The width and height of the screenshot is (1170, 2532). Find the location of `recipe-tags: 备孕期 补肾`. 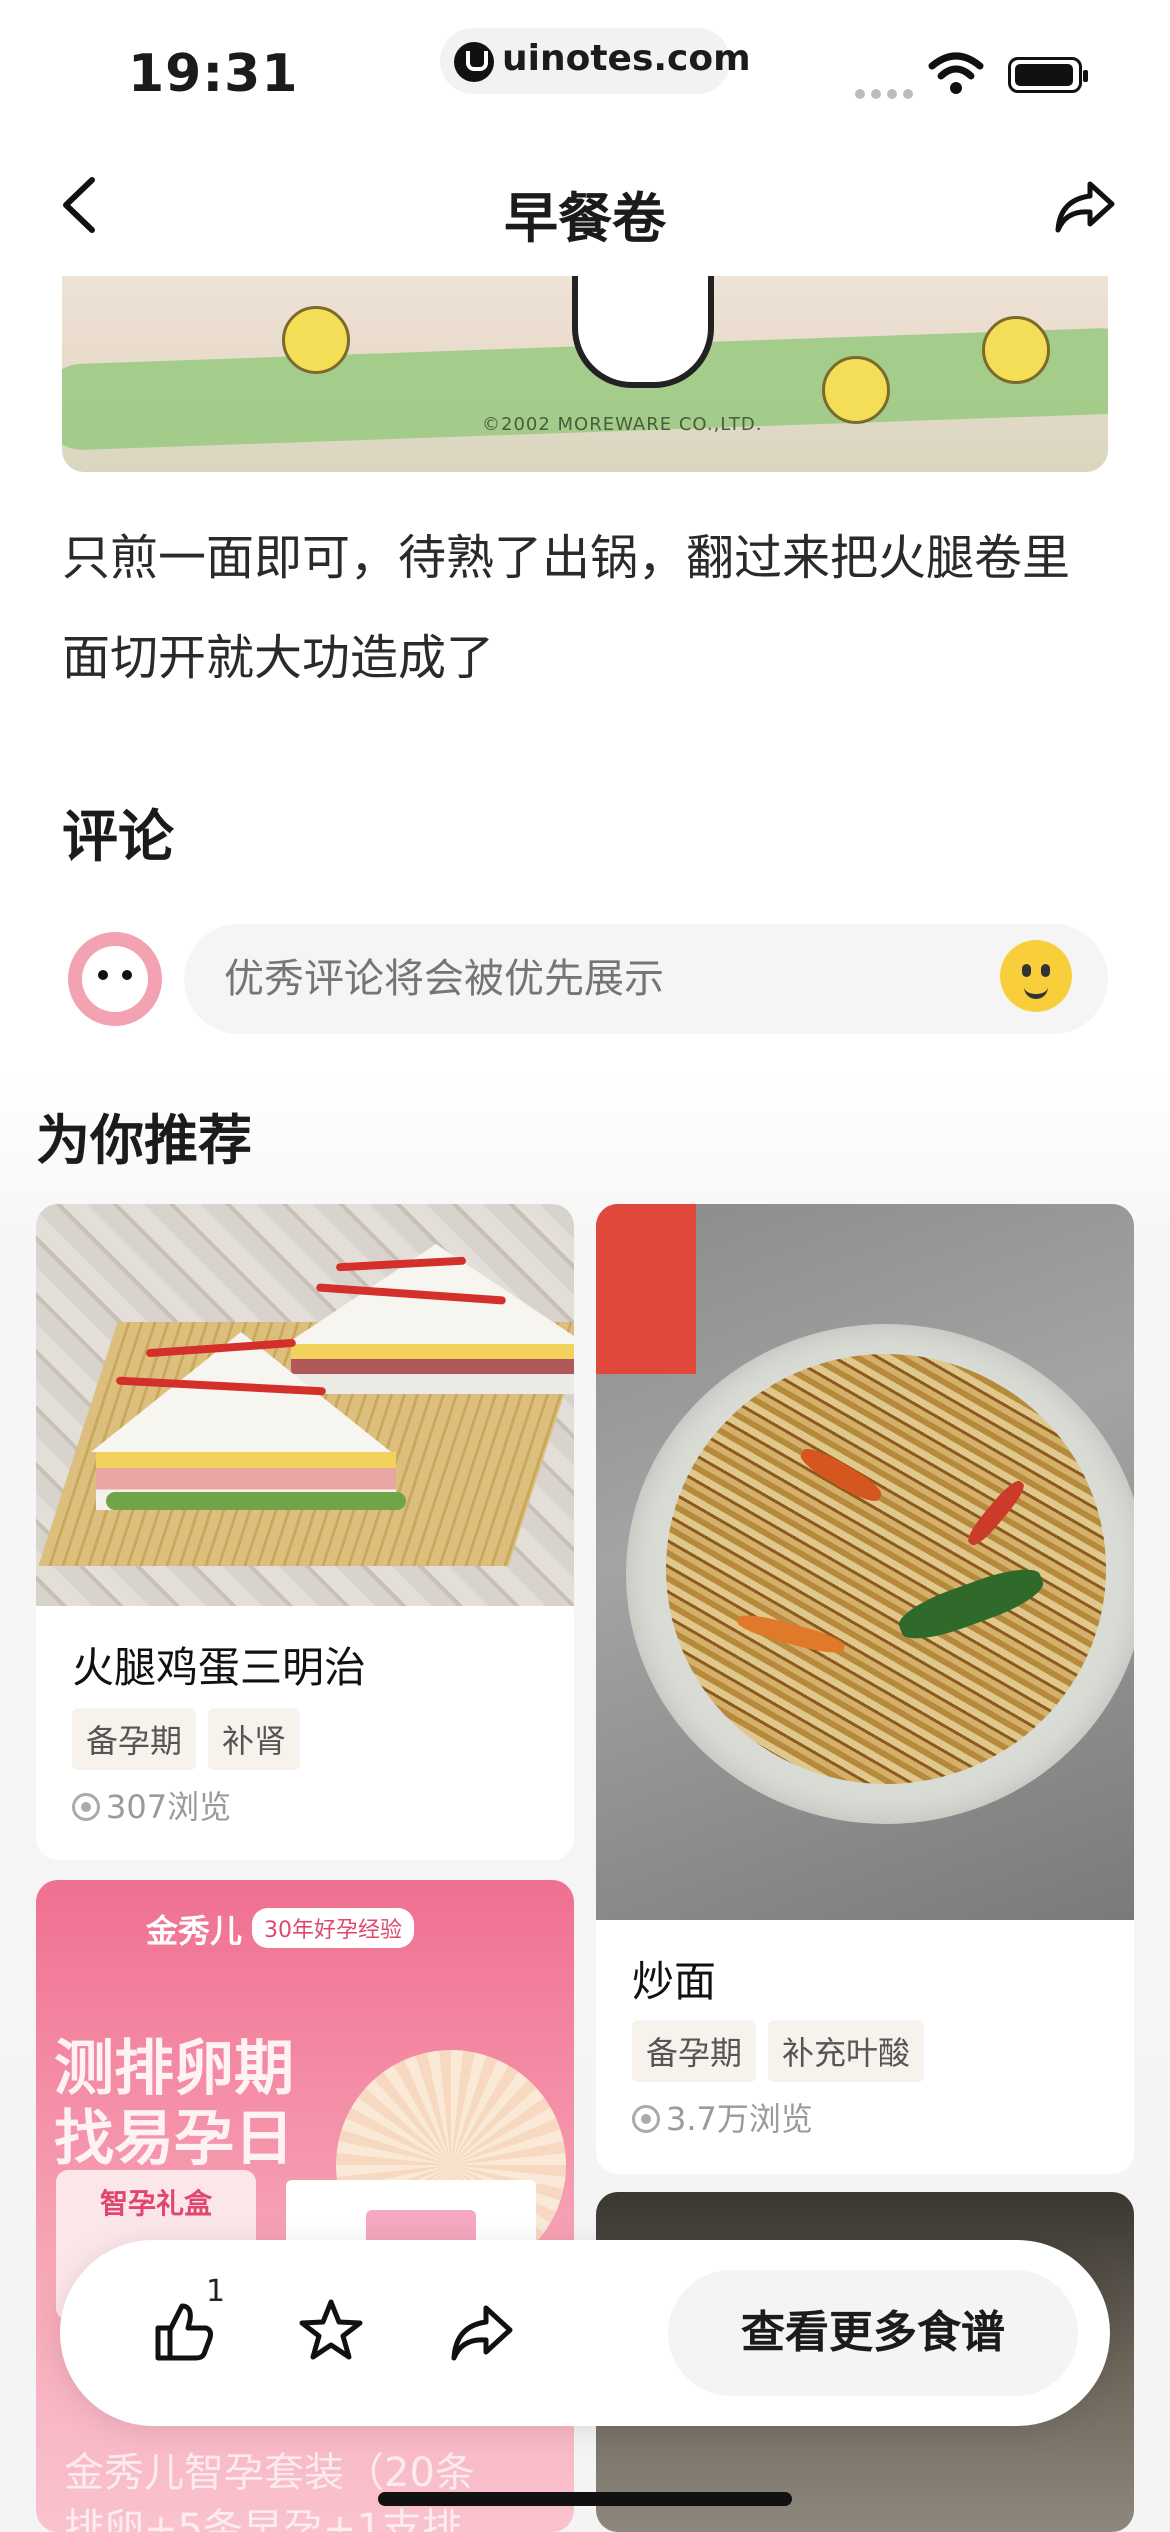

recipe-tags: 备孕期 补肾 is located at coordinates (192, 1739).